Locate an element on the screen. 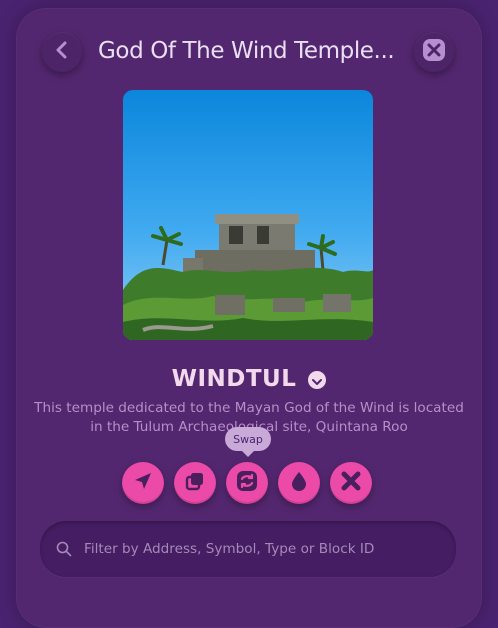 The width and height of the screenshot is (498, 628). swap-button is located at coordinates (247, 483).